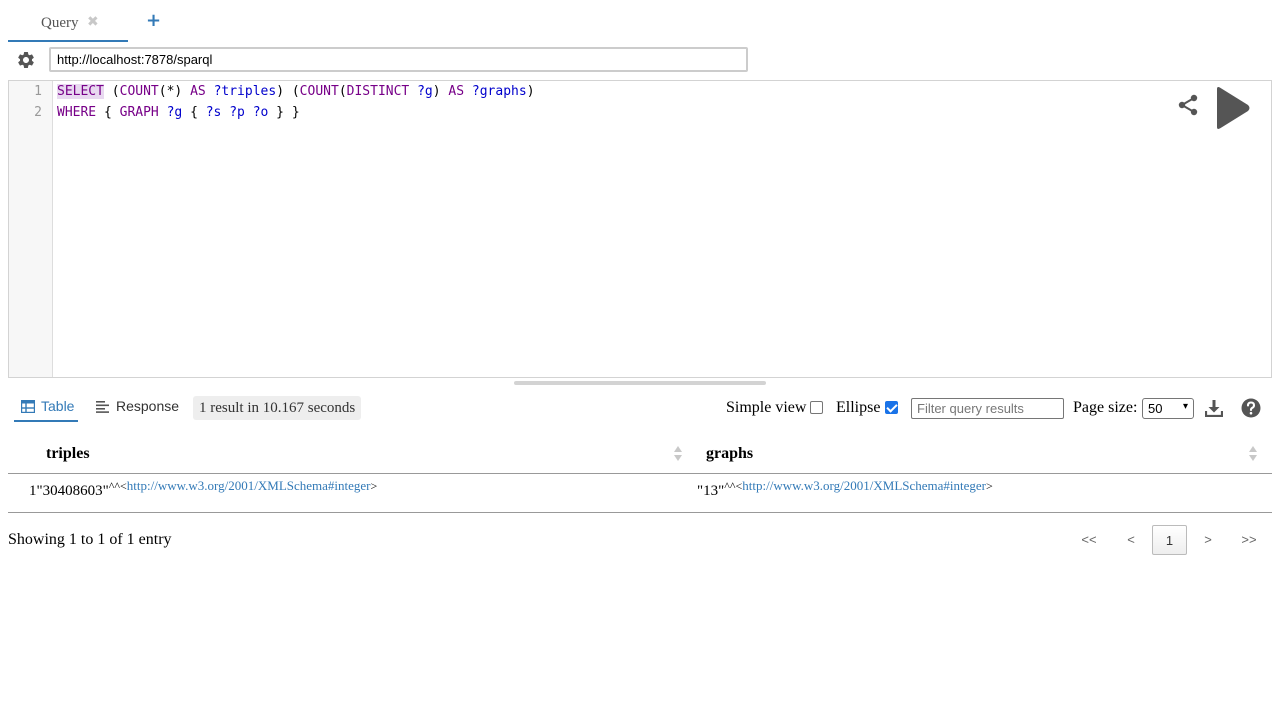 This screenshot has width=1280, height=720. What do you see at coordinates (153, 21) in the screenshot?
I see `add-tab-button: +` at bounding box center [153, 21].